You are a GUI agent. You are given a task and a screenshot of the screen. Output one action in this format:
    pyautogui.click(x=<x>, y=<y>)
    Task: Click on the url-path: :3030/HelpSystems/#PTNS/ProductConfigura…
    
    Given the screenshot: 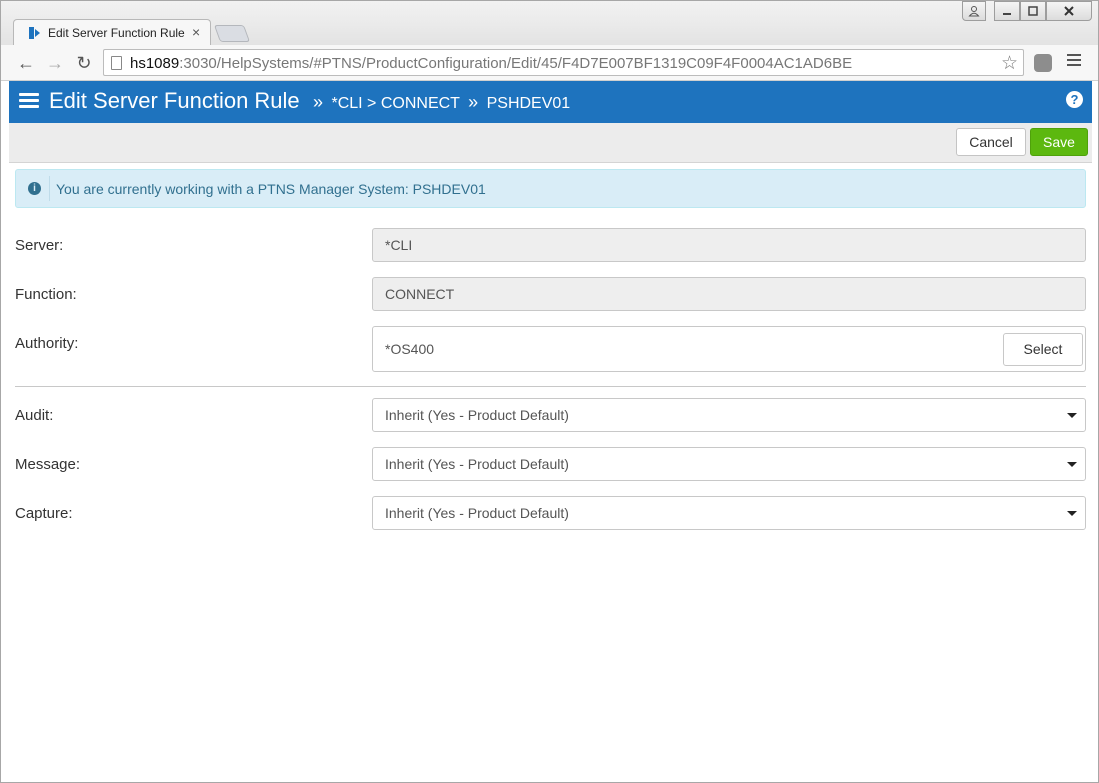 What is the action you would take?
    pyautogui.click(x=516, y=63)
    